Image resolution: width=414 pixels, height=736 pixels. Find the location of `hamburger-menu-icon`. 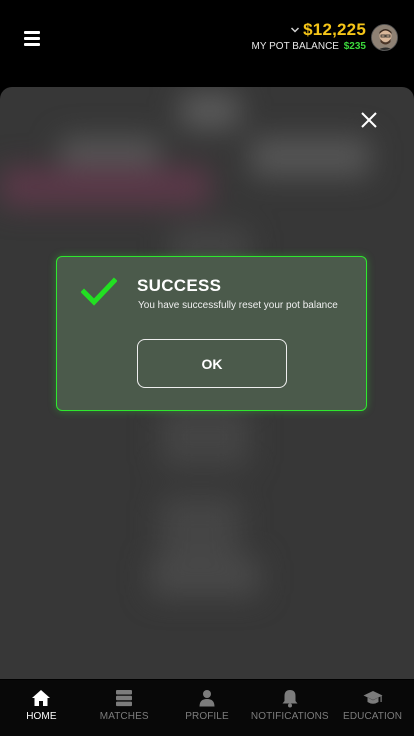

hamburger-menu-icon is located at coordinates (33, 38).